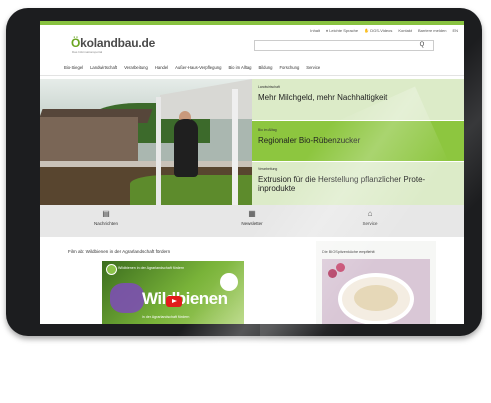 This screenshot has height=403, width=491. I want to click on nav-item-service: Service, so click(313, 67).